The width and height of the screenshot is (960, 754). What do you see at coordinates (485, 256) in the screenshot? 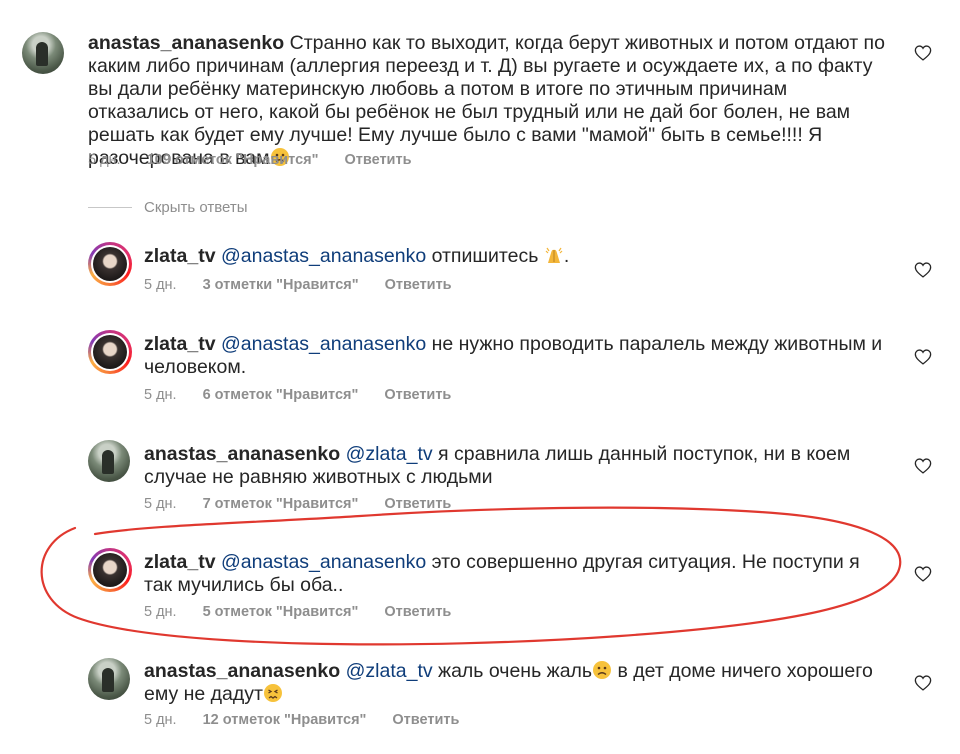
I see `reply-body: отпишитесь` at bounding box center [485, 256].